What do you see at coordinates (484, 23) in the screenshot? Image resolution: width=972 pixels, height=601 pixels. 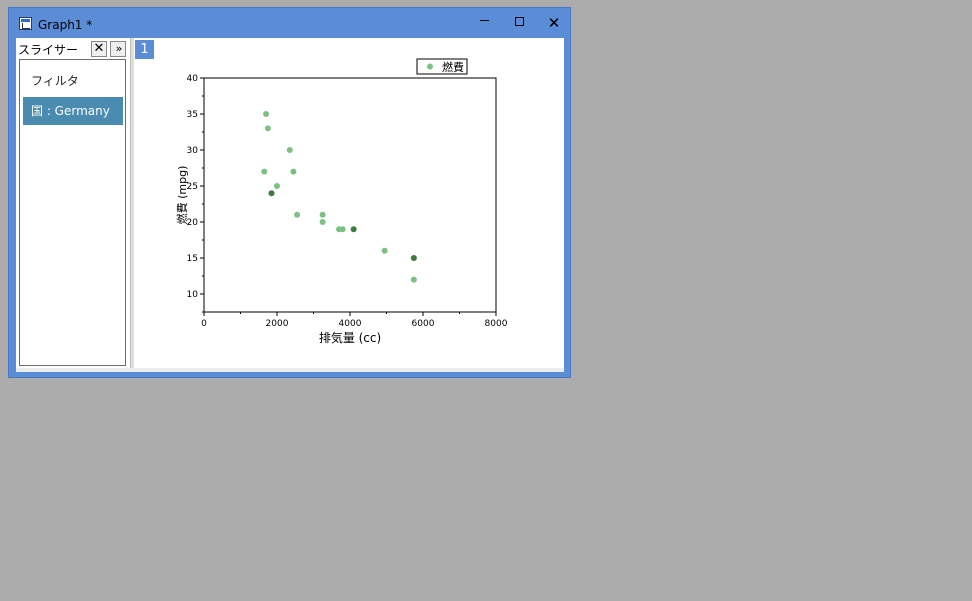 I see `minimize-button` at bounding box center [484, 23].